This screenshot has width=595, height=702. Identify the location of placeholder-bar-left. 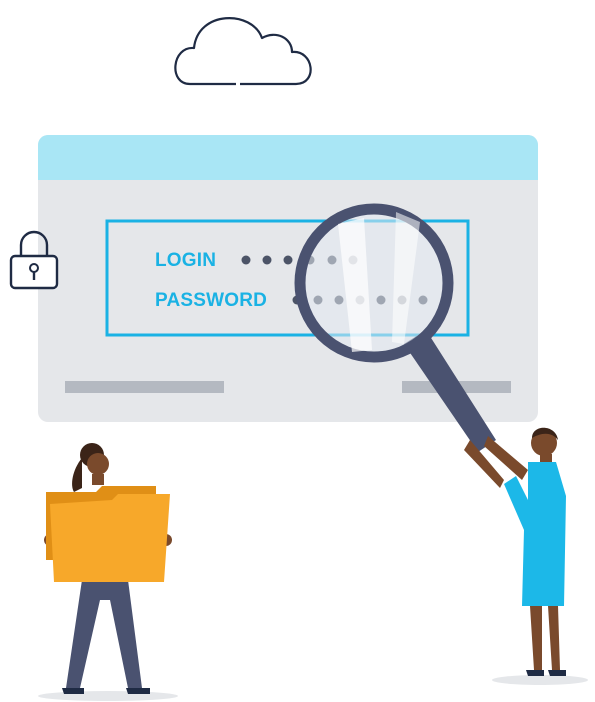
(144, 387).